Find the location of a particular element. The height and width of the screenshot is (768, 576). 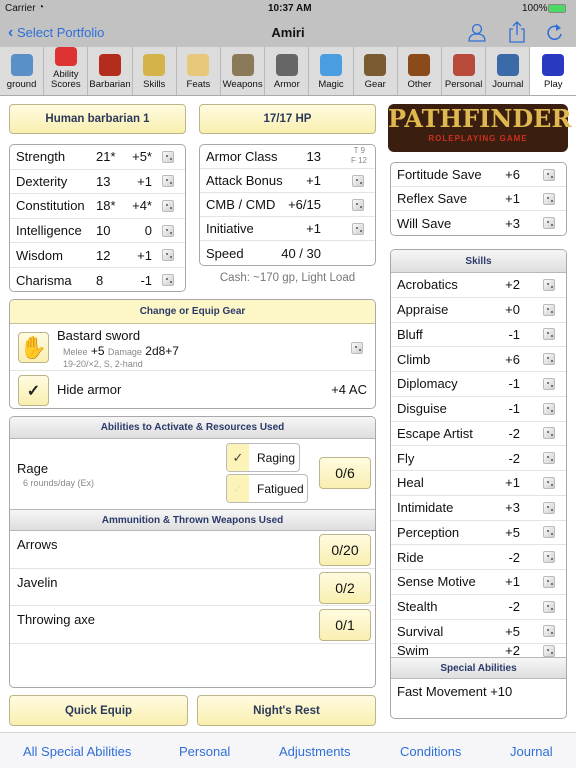

skill-row: Survival +5 is located at coordinates (478, 632).